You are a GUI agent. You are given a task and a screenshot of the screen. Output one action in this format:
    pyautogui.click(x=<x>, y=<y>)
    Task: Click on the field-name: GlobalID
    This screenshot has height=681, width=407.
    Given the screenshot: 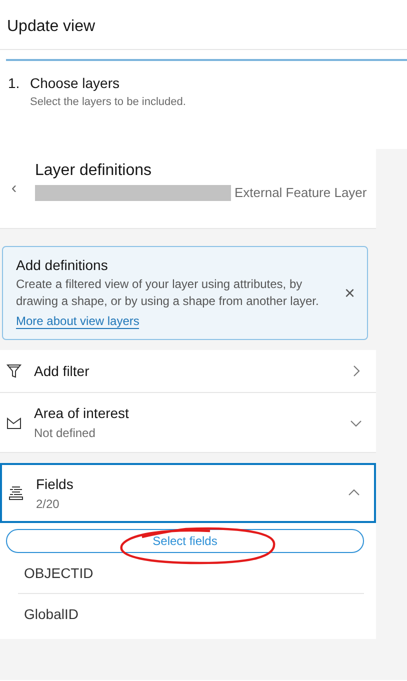 What is the action you would take?
    pyautogui.click(x=191, y=613)
    